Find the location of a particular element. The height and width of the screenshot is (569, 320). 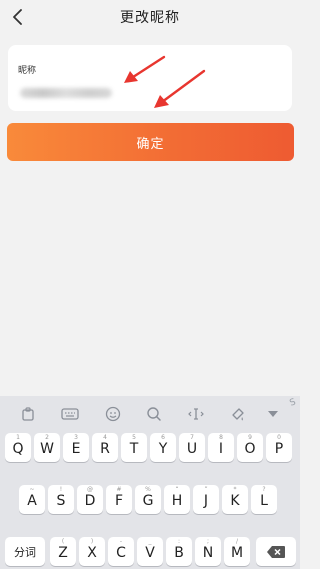

key-label: X is located at coordinates (92, 553).